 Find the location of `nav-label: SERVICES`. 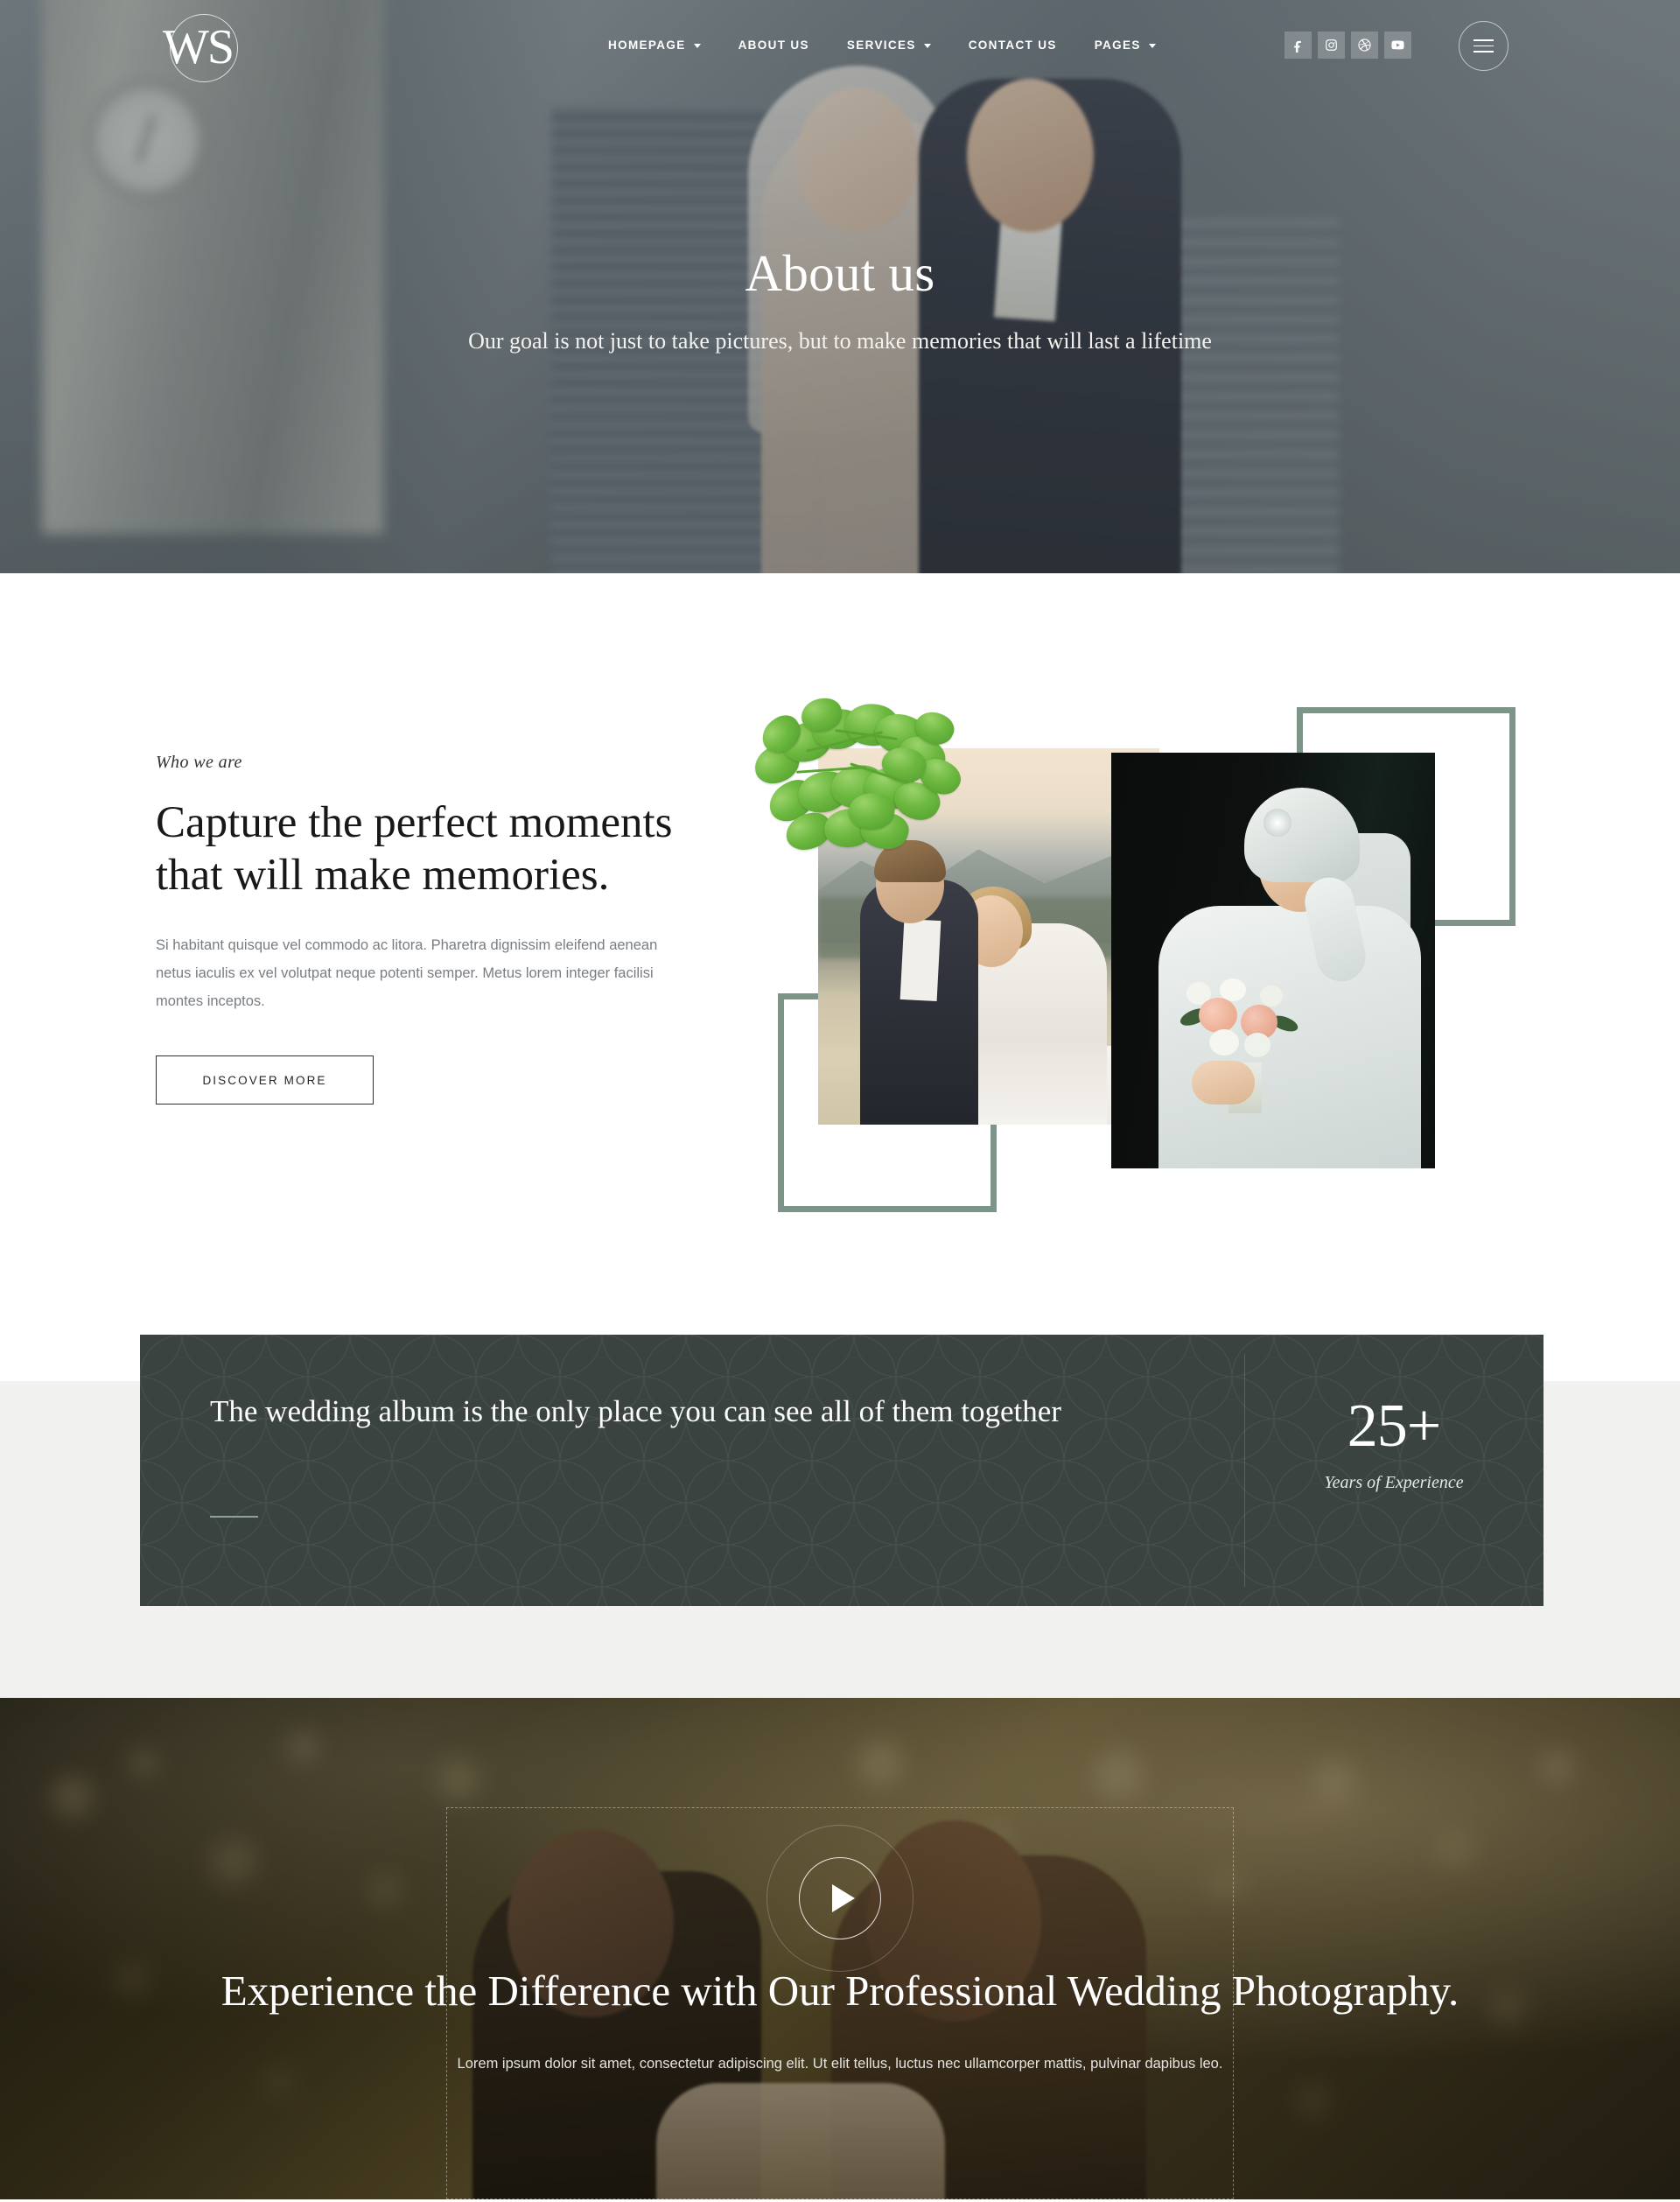

nav-label: SERVICES is located at coordinates (881, 45).